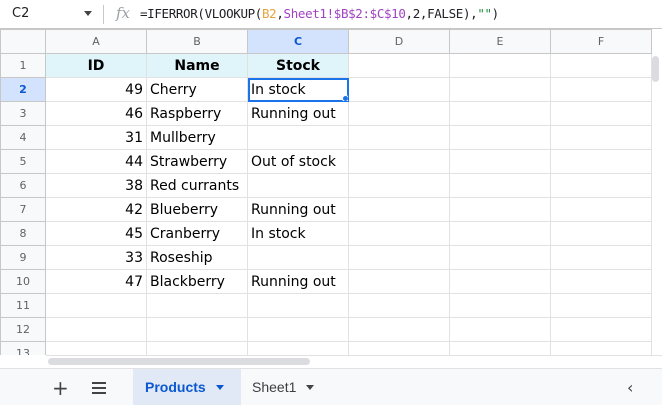  I want to click on id-cell: 38, so click(96, 185).